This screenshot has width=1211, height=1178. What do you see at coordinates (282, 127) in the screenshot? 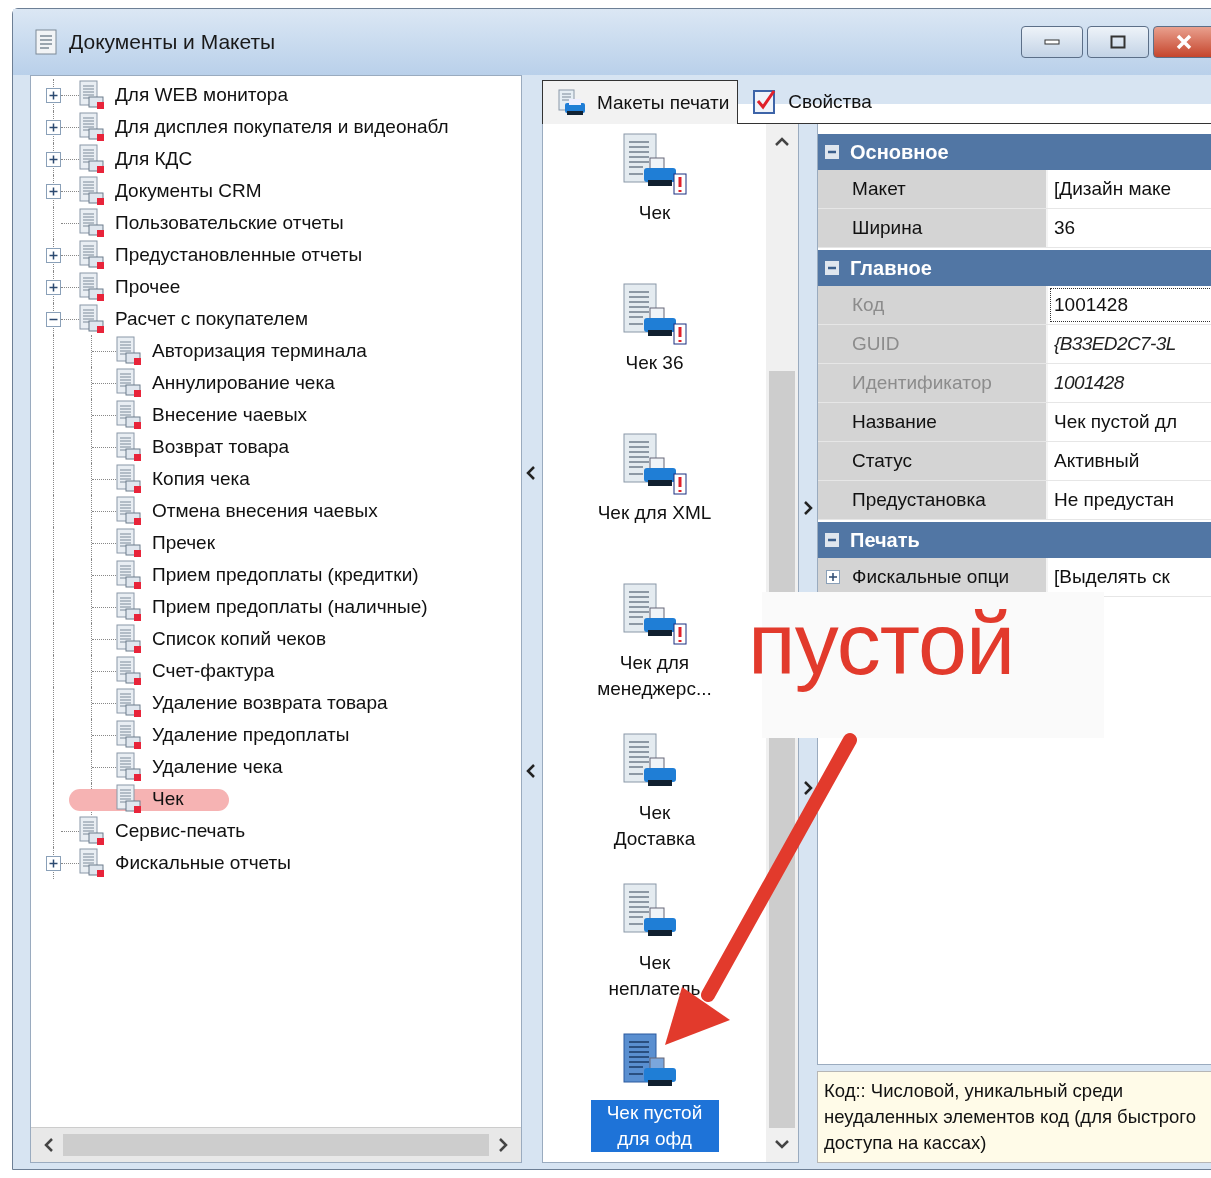
I see `tree-item: Для дисплея покупателя и видеонабл` at bounding box center [282, 127].